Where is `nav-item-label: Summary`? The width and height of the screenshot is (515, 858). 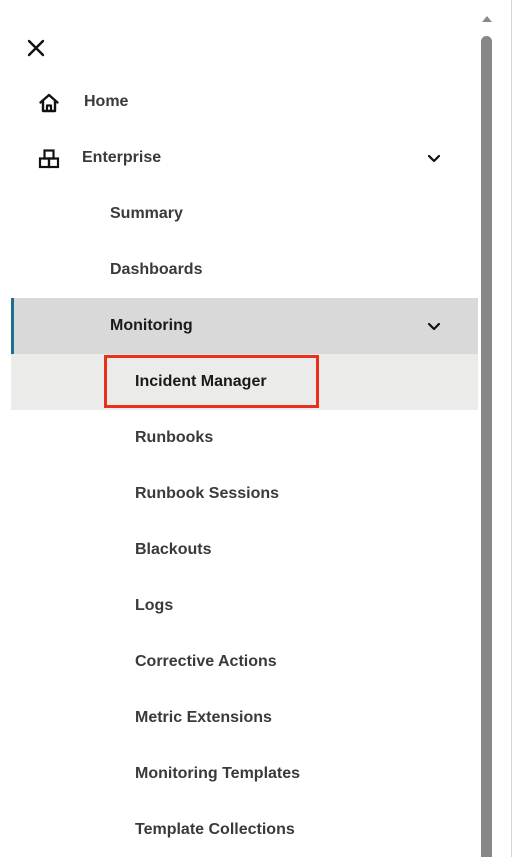 nav-item-label: Summary is located at coordinates (146, 213).